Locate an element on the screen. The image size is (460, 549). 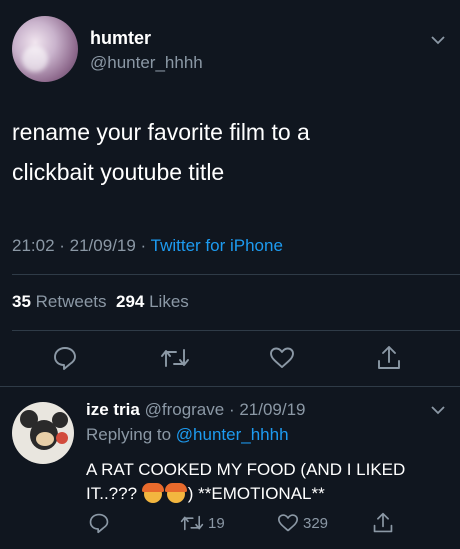
tweet-text-line: rename your favorite film to a is located at coordinates (161, 132).